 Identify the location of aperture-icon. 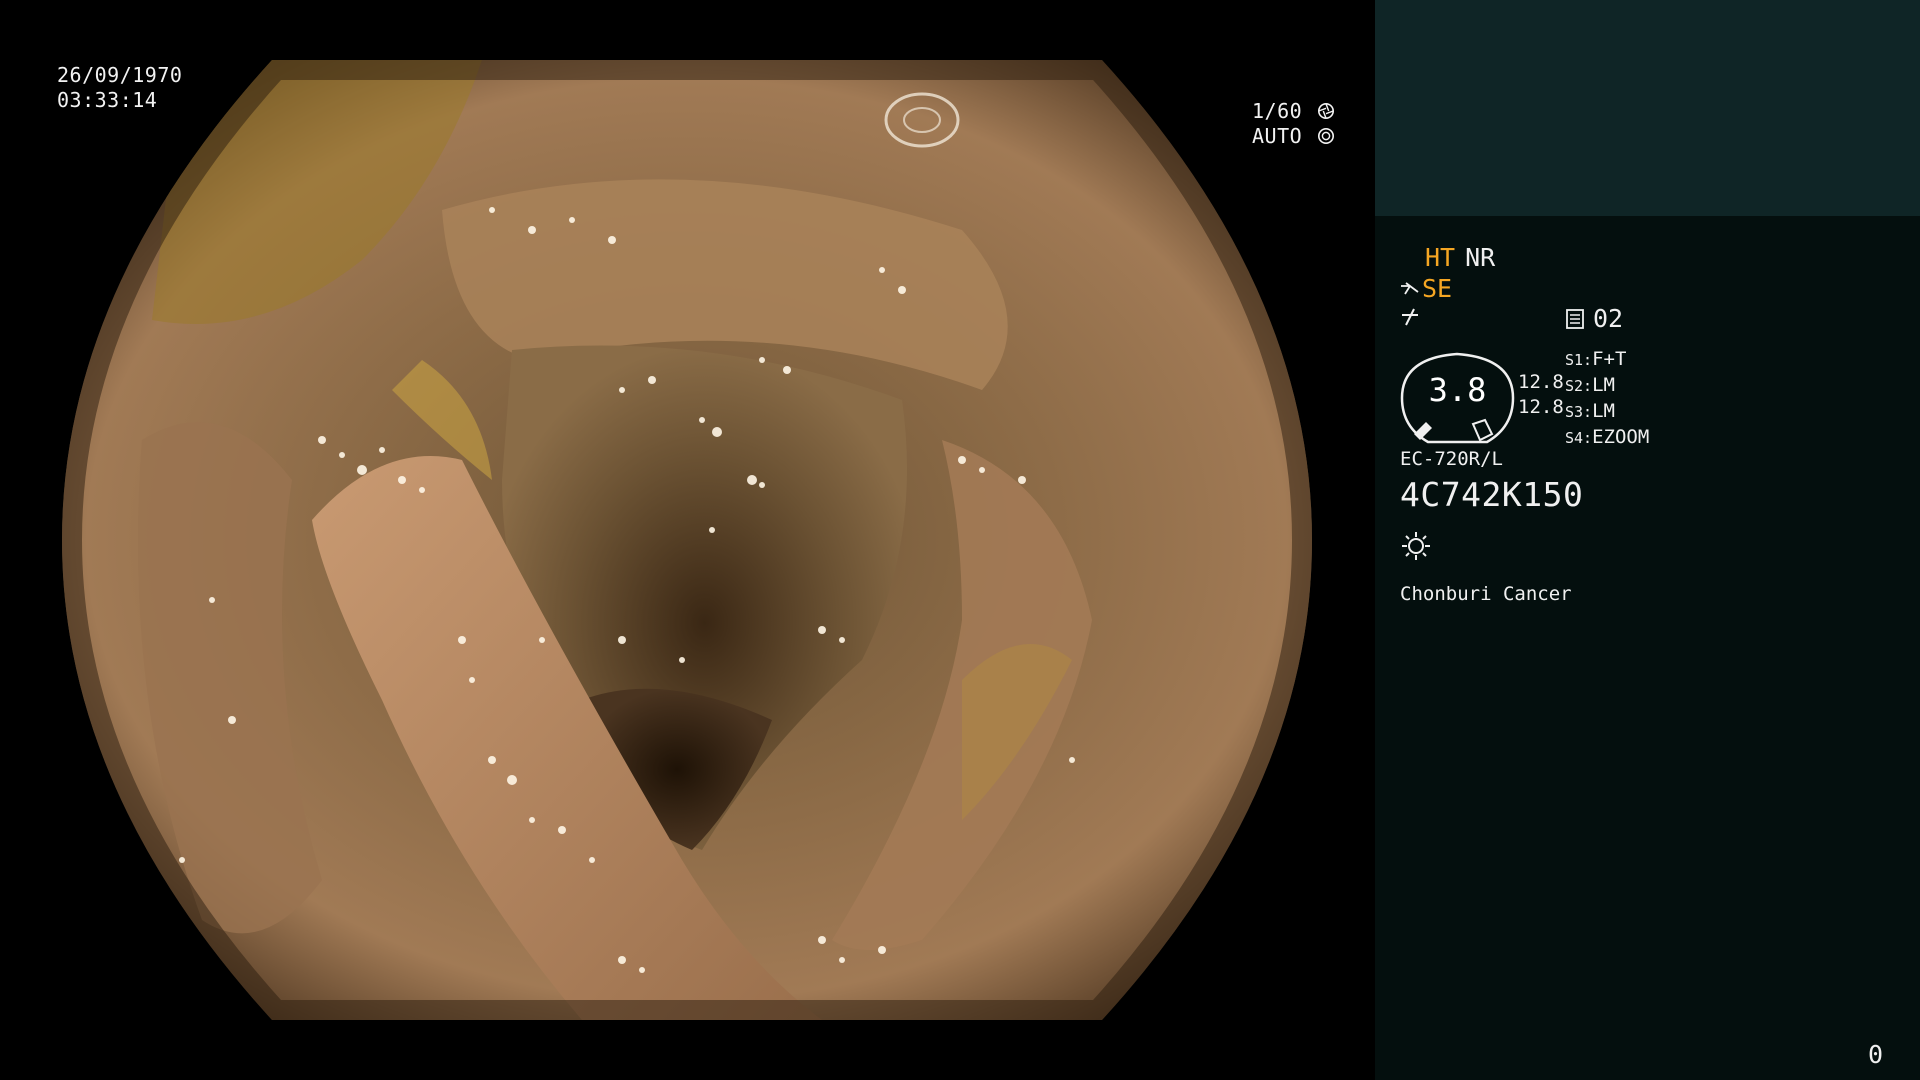
(1325, 111).